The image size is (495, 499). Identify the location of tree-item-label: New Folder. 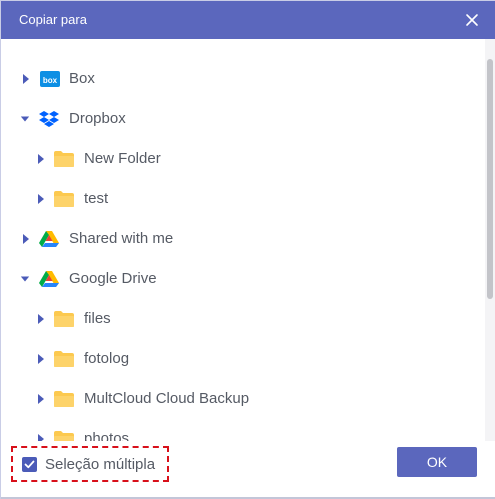
(122, 158).